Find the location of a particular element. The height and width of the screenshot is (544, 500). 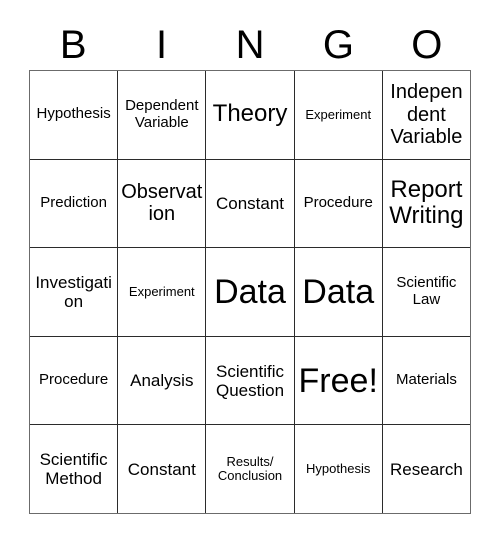

bingo-header-letter-b: B is located at coordinates (73, 45).